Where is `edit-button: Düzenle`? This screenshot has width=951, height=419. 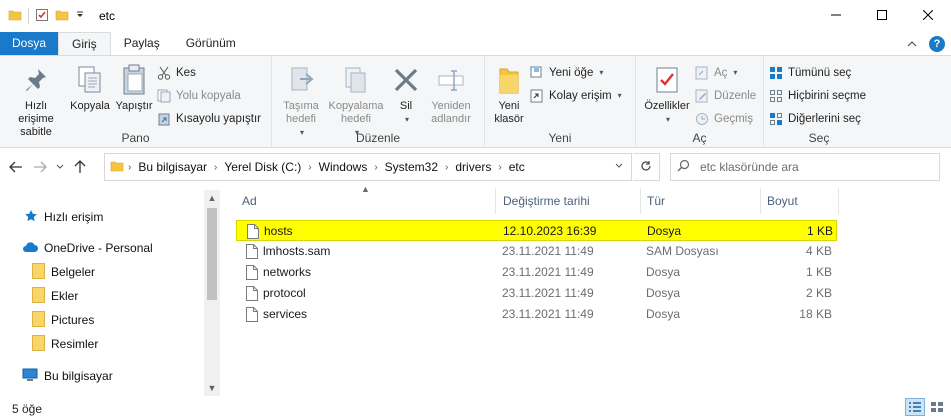 edit-button: Düzenle is located at coordinates (725, 95).